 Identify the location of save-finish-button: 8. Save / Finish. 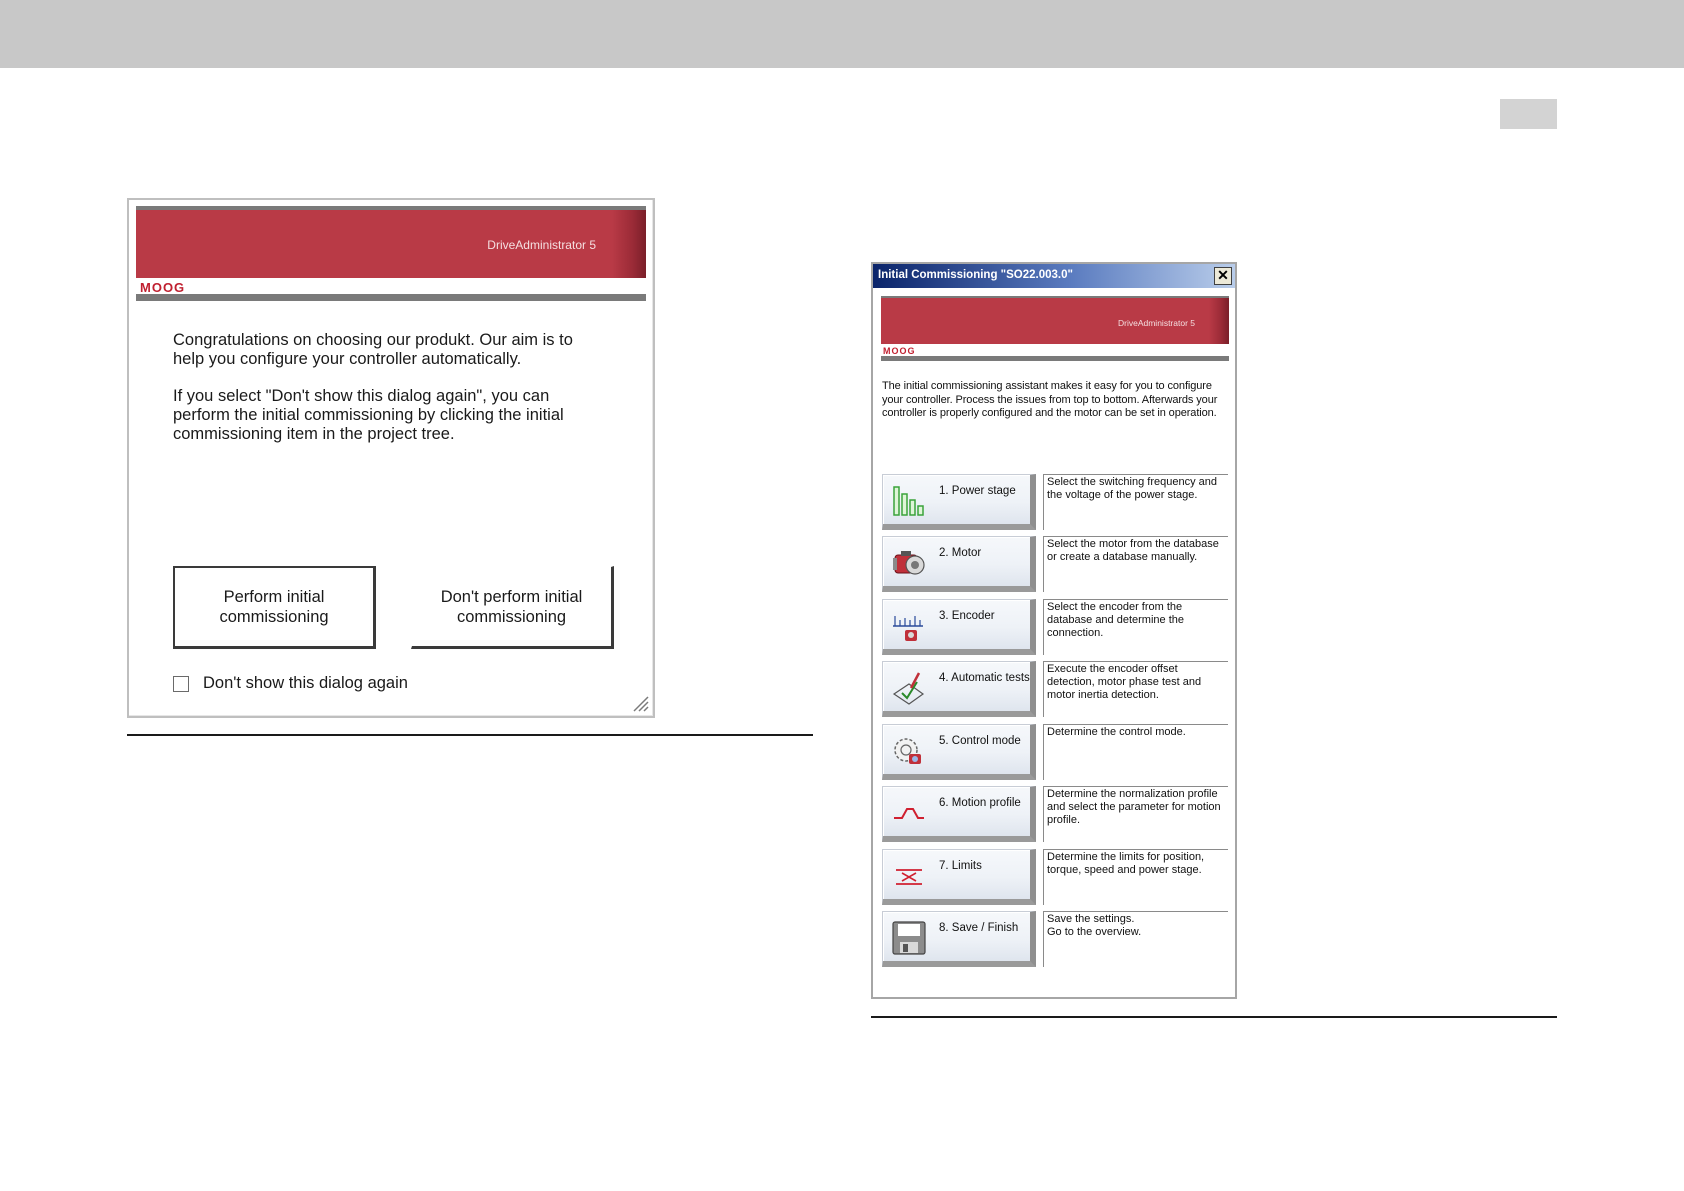
(959, 939).